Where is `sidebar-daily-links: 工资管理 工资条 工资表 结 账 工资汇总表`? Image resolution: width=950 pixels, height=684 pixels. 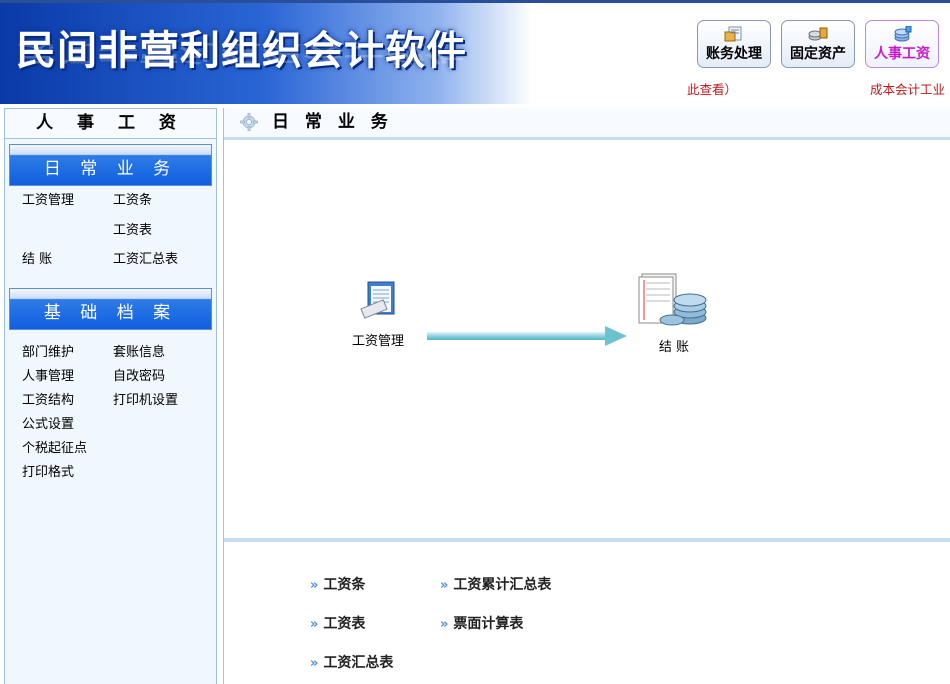 sidebar-daily-links: 工资管理 工资条 工资表 结 账 工资汇总表 is located at coordinates (110, 231).